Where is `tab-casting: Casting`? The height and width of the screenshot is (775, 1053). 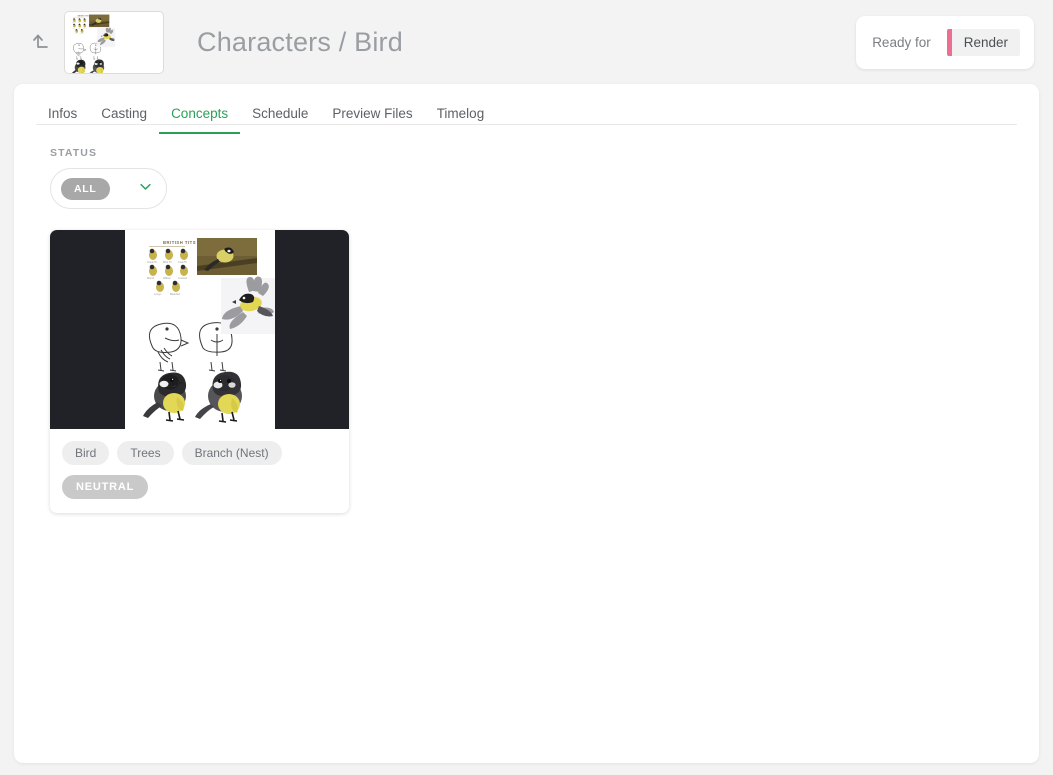 tab-casting: Casting is located at coordinates (124, 120).